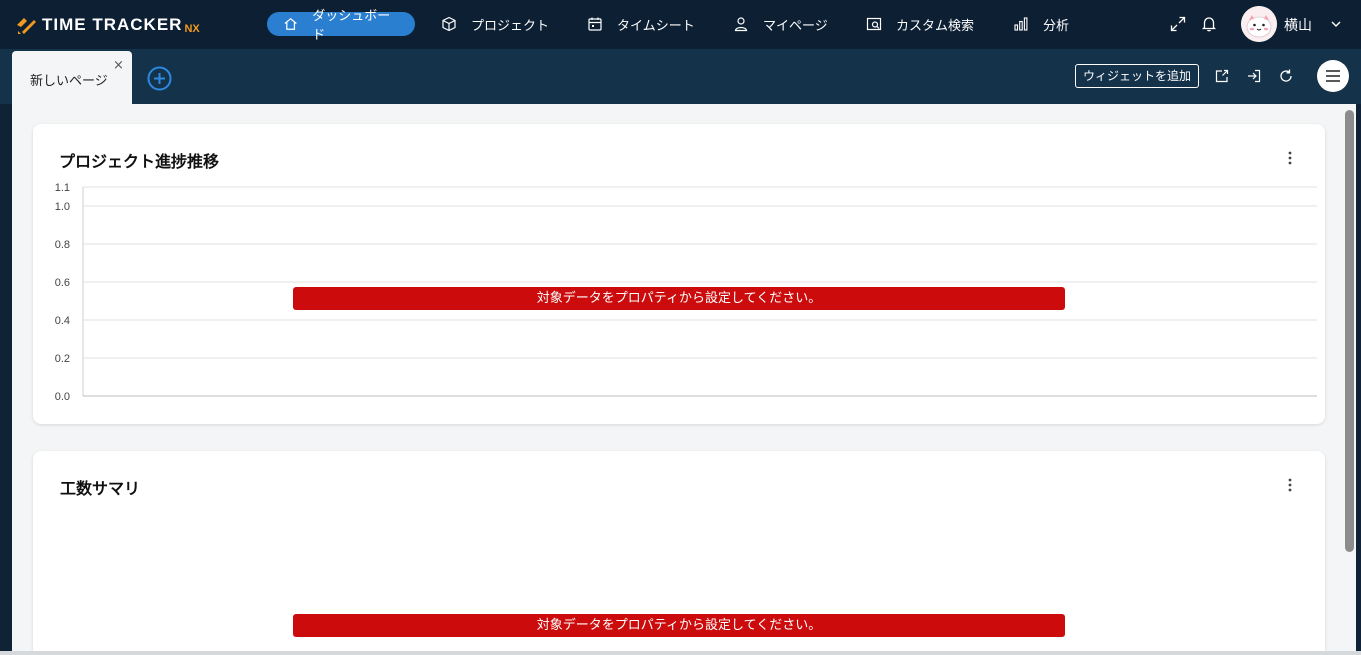 The image size is (1361, 655). I want to click on nav-mypage: マイページ, so click(780, 24).